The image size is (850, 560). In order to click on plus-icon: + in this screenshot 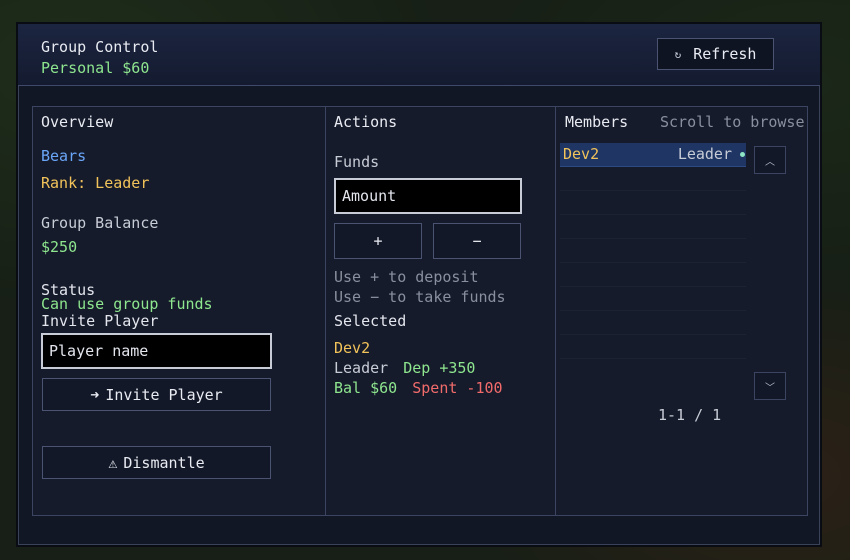, I will do `click(378, 241)`.